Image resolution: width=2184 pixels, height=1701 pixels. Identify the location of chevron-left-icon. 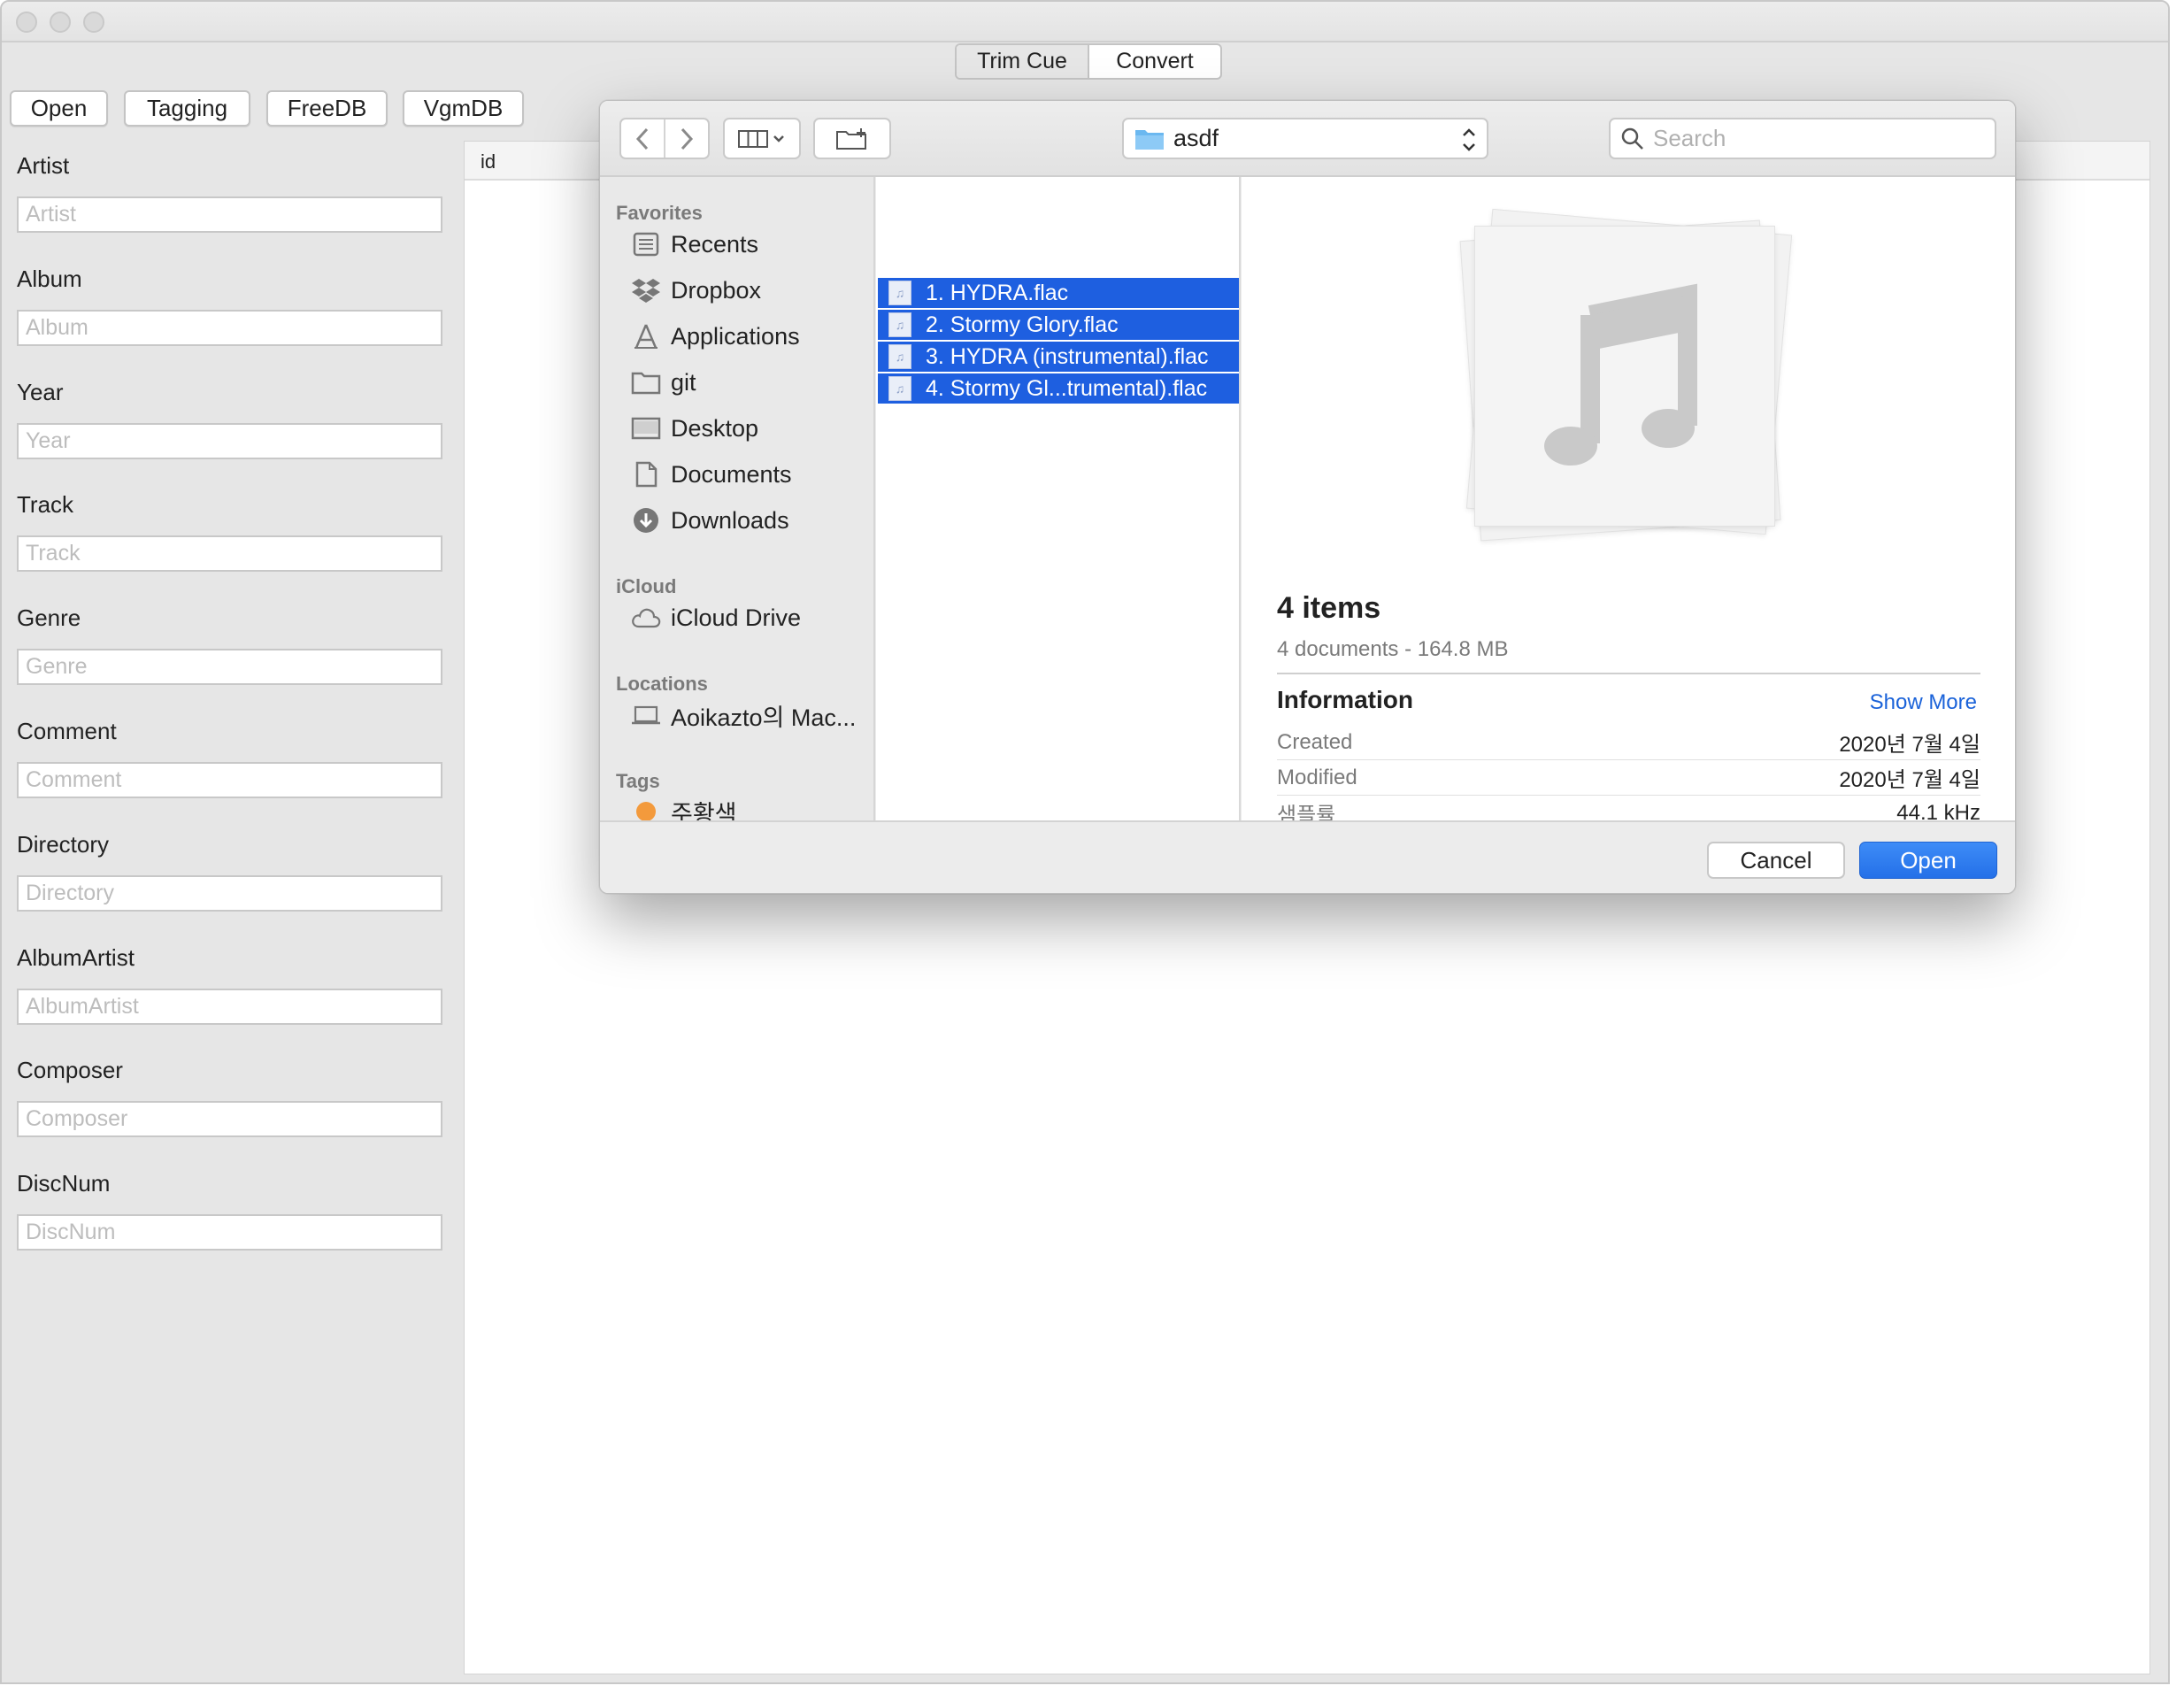
(642, 138).